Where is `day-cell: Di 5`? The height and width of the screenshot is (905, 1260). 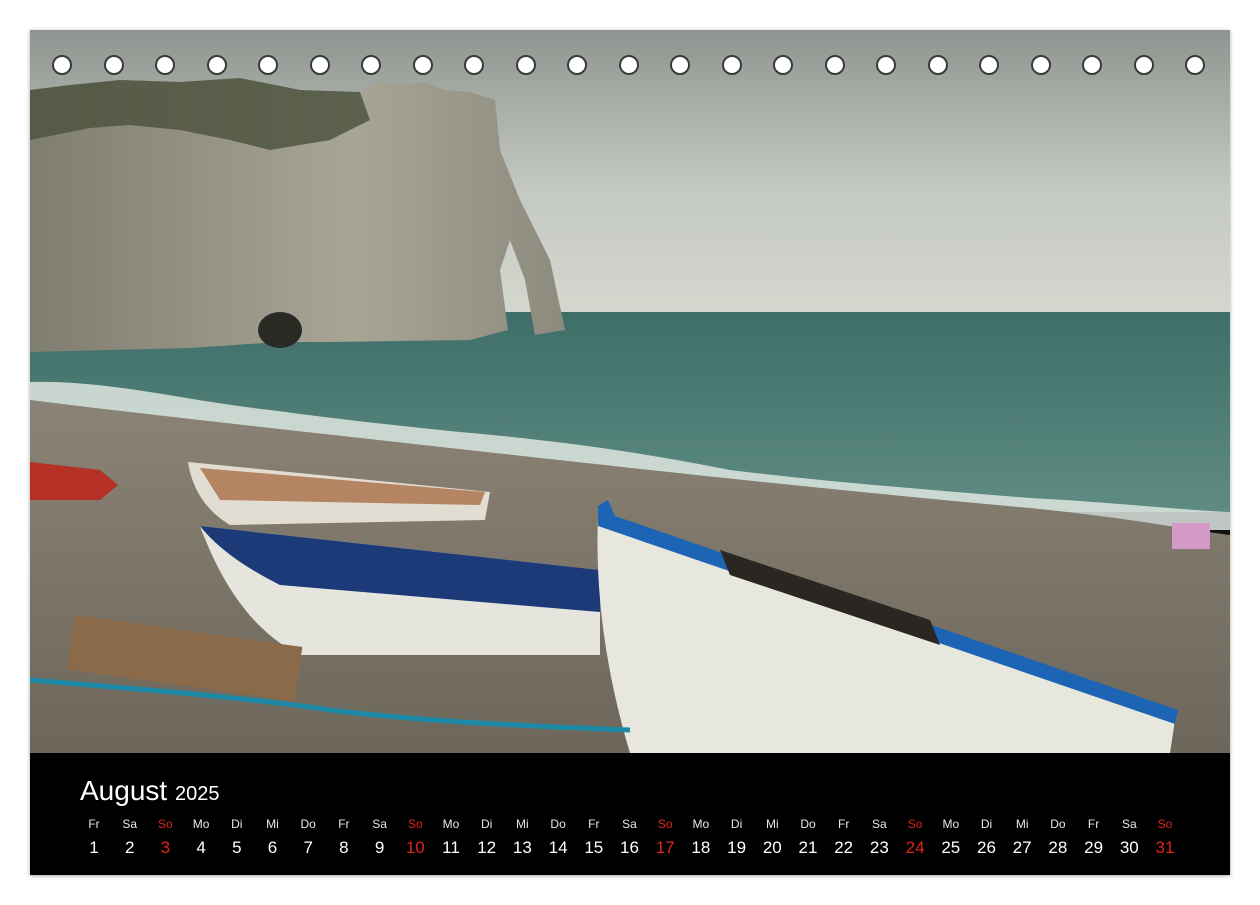
day-cell: Di 5 is located at coordinates (237, 839).